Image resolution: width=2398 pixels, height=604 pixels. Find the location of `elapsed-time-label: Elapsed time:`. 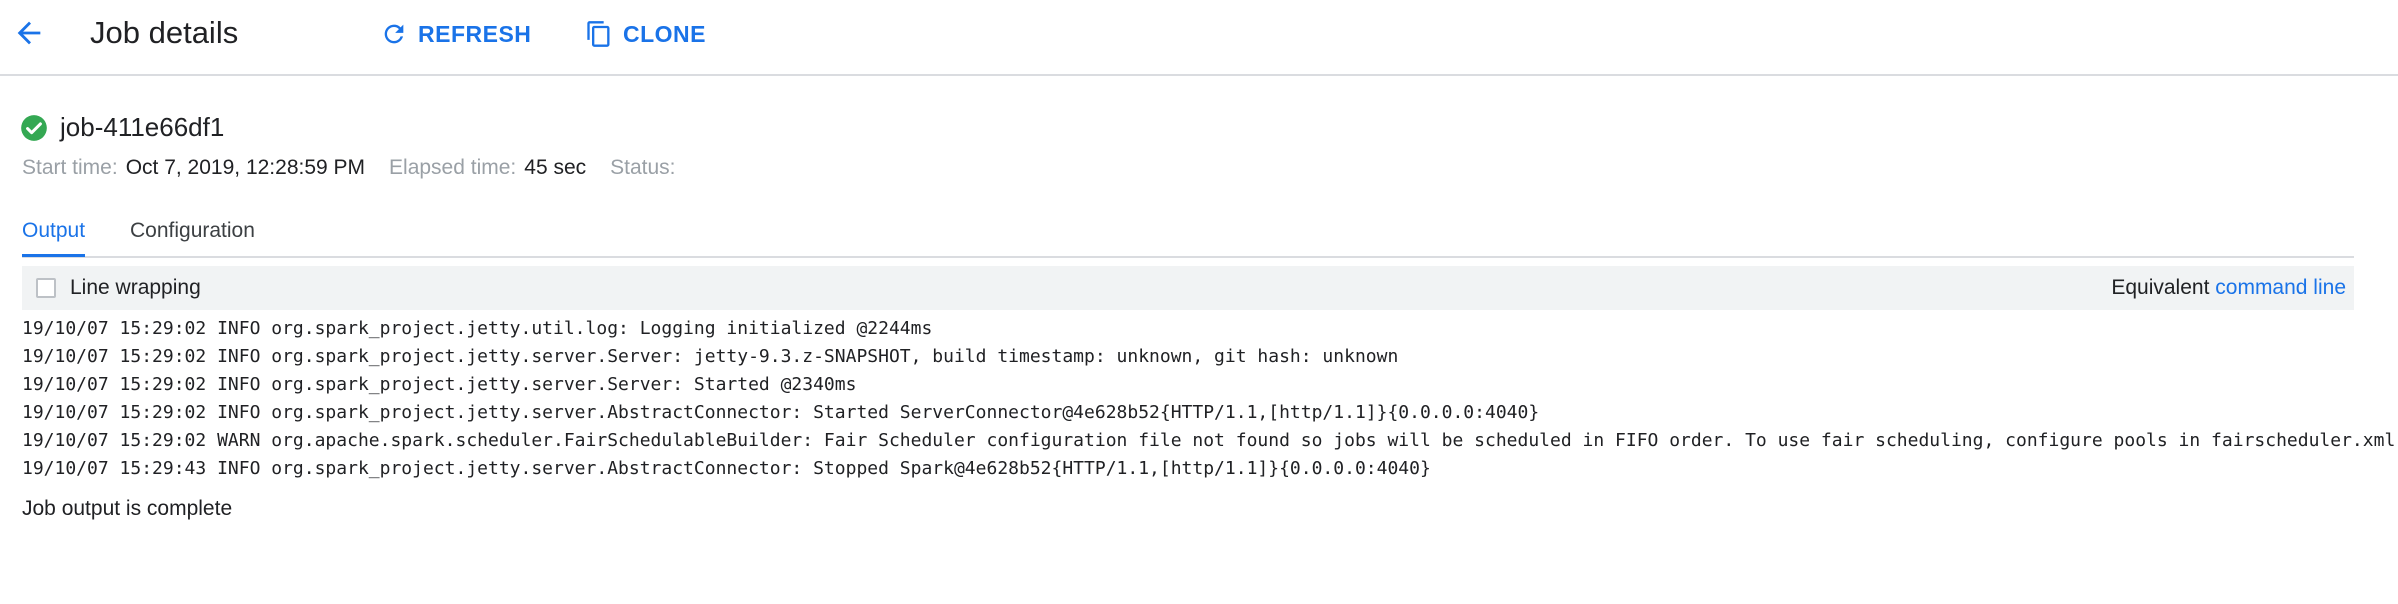

elapsed-time-label: Elapsed time: is located at coordinates (453, 167).